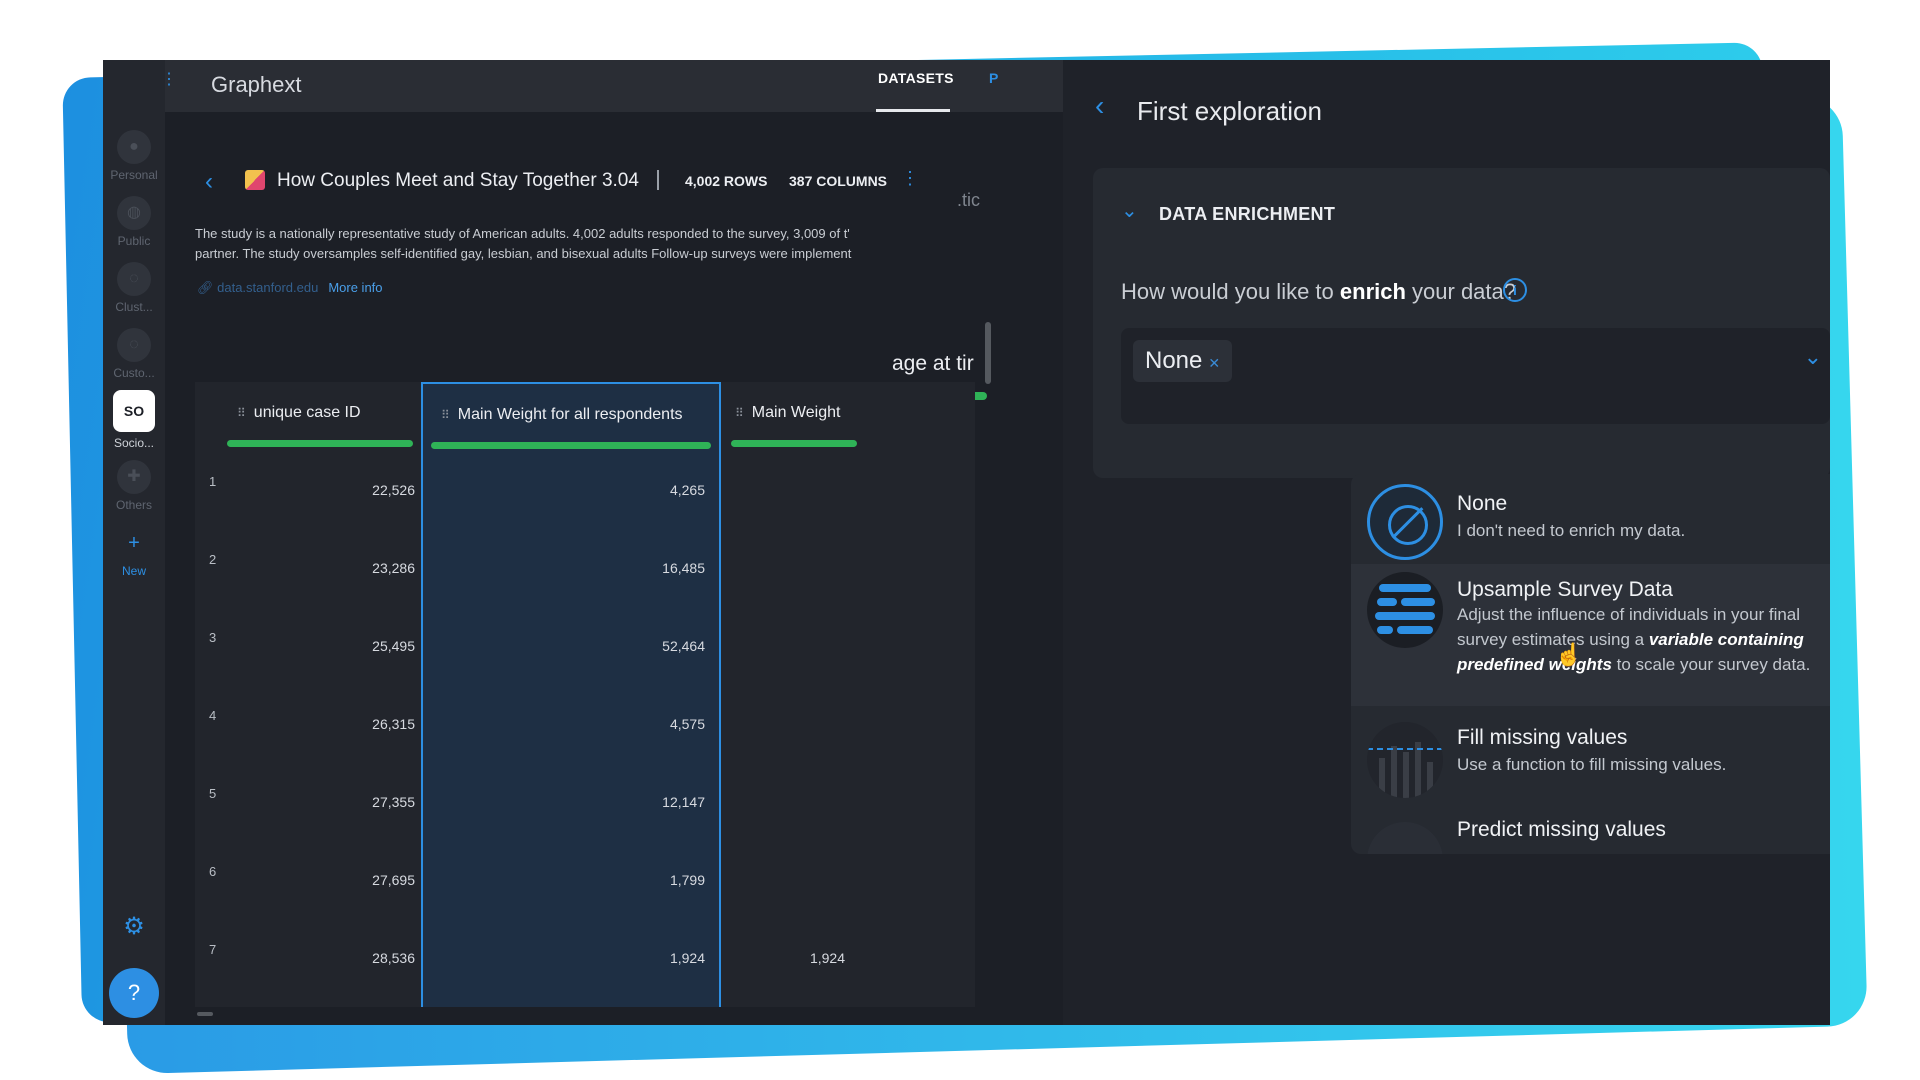 This screenshot has width=1920, height=1080. What do you see at coordinates (658, 180) in the screenshot?
I see `title-separator` at bounding box center [658, 180].